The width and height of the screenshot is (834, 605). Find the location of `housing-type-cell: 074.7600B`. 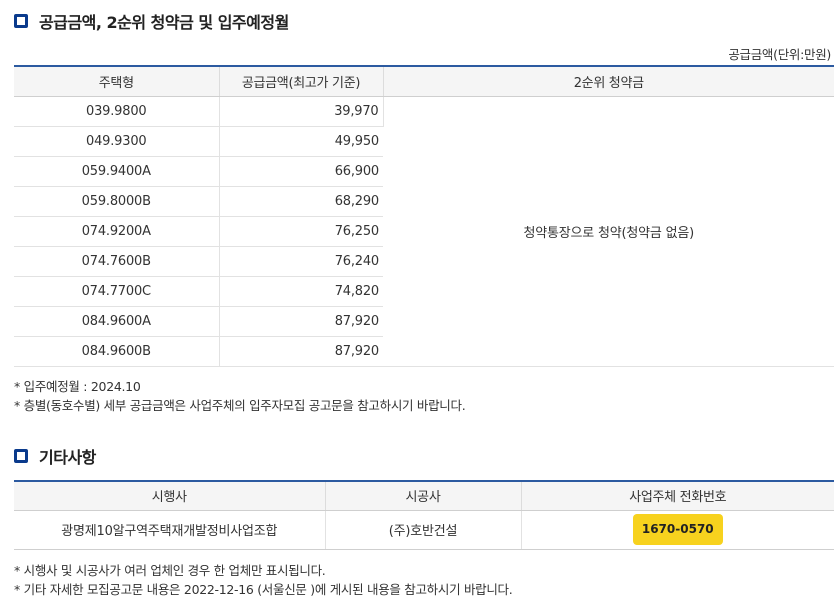

housing-type-cell: 074.7600B is located at coordinates (117, 261).